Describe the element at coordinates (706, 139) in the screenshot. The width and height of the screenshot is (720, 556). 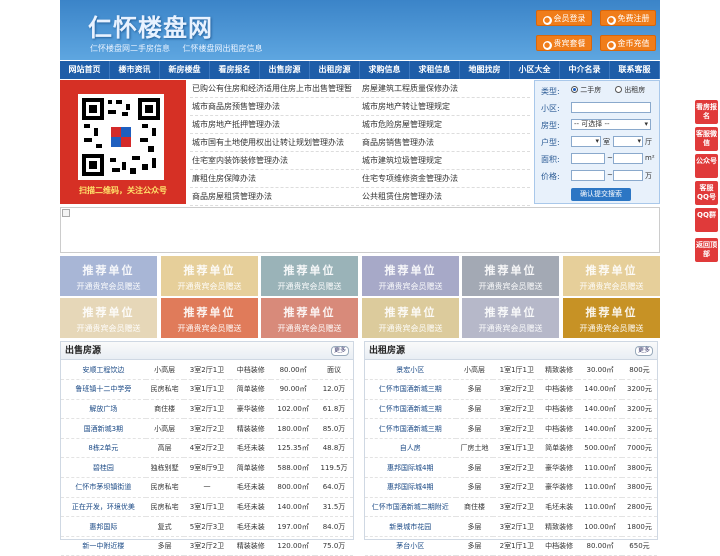
I see `side-tab-service-wechat: 客服微信` at that location.